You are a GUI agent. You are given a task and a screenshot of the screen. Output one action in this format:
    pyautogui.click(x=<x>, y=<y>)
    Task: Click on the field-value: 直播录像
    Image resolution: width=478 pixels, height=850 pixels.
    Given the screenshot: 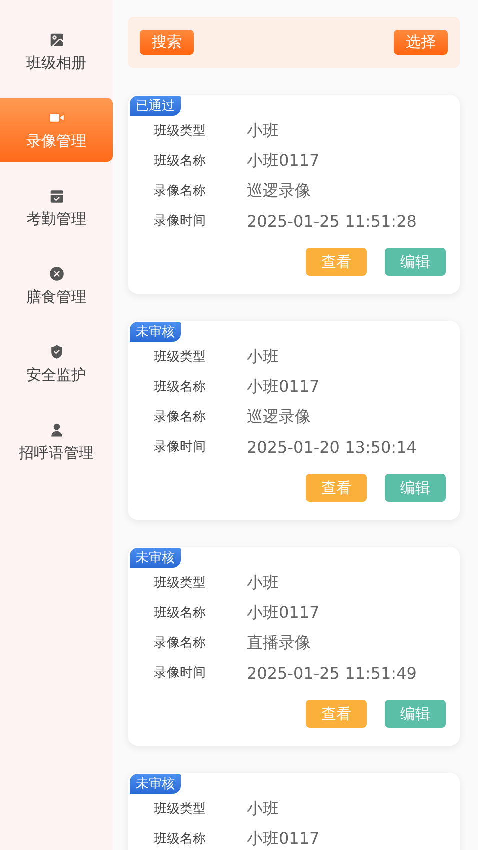 What is the action you would take?
    pyautogui.click(x=279, y=643)
    